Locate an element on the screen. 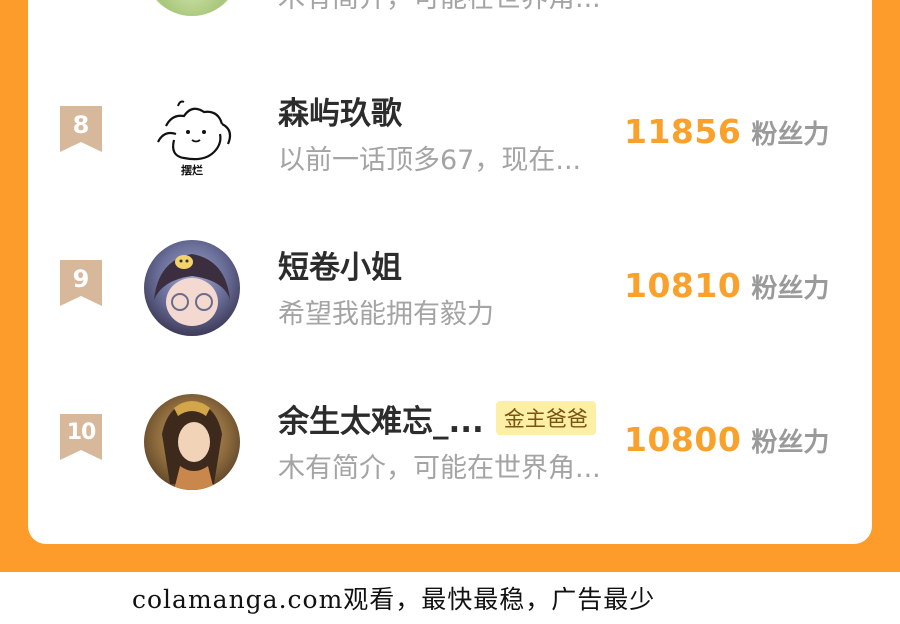 The height and width of the screenshot is (624, 900). fan-power-value: 10810 is located at coordinates (683, 285).